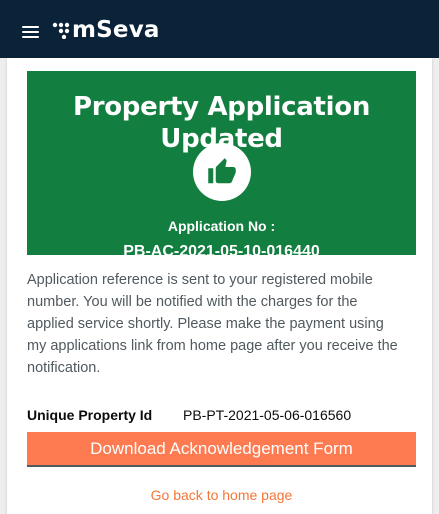 The width and height of the screenshot is (439, 514). I want to click on thumbs-up-icon, so click(222, 171).